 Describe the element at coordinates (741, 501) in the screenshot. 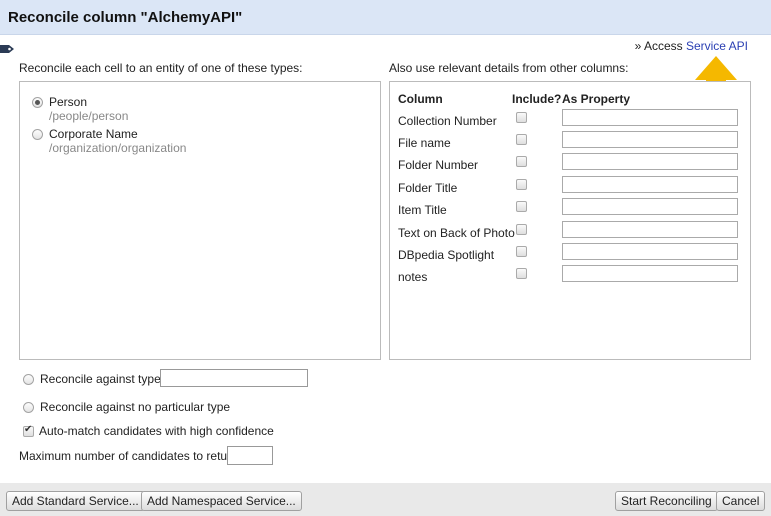

I see `cancel-button: Cancel` at that location.